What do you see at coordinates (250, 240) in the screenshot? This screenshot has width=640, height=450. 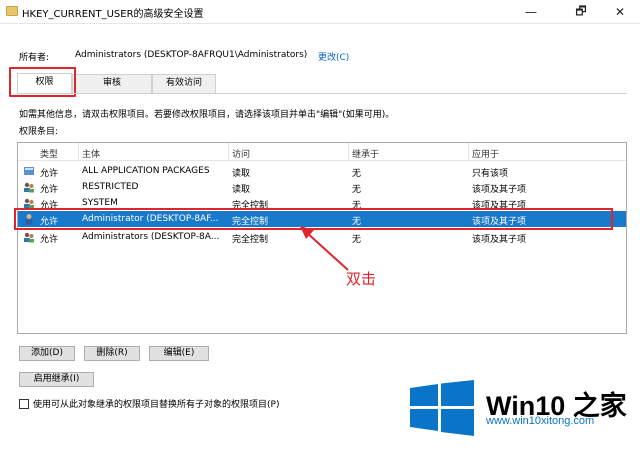 I see `cell-access: 完全控制` at bounding box center [250, 240].